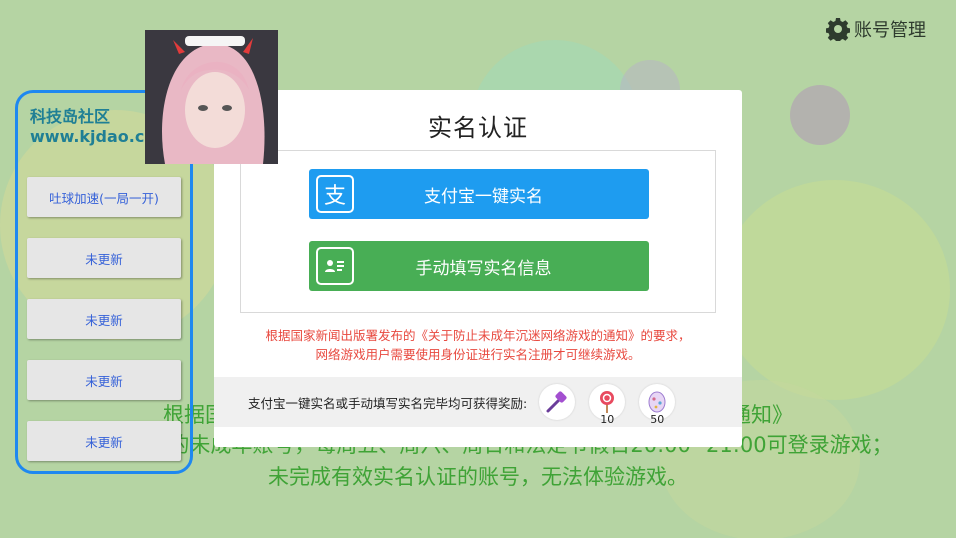 The height and width of the screenshot is (538, 956). Describe the element at coordinates (657, 402) in the screenshot. I see `egg-icon` at that location.